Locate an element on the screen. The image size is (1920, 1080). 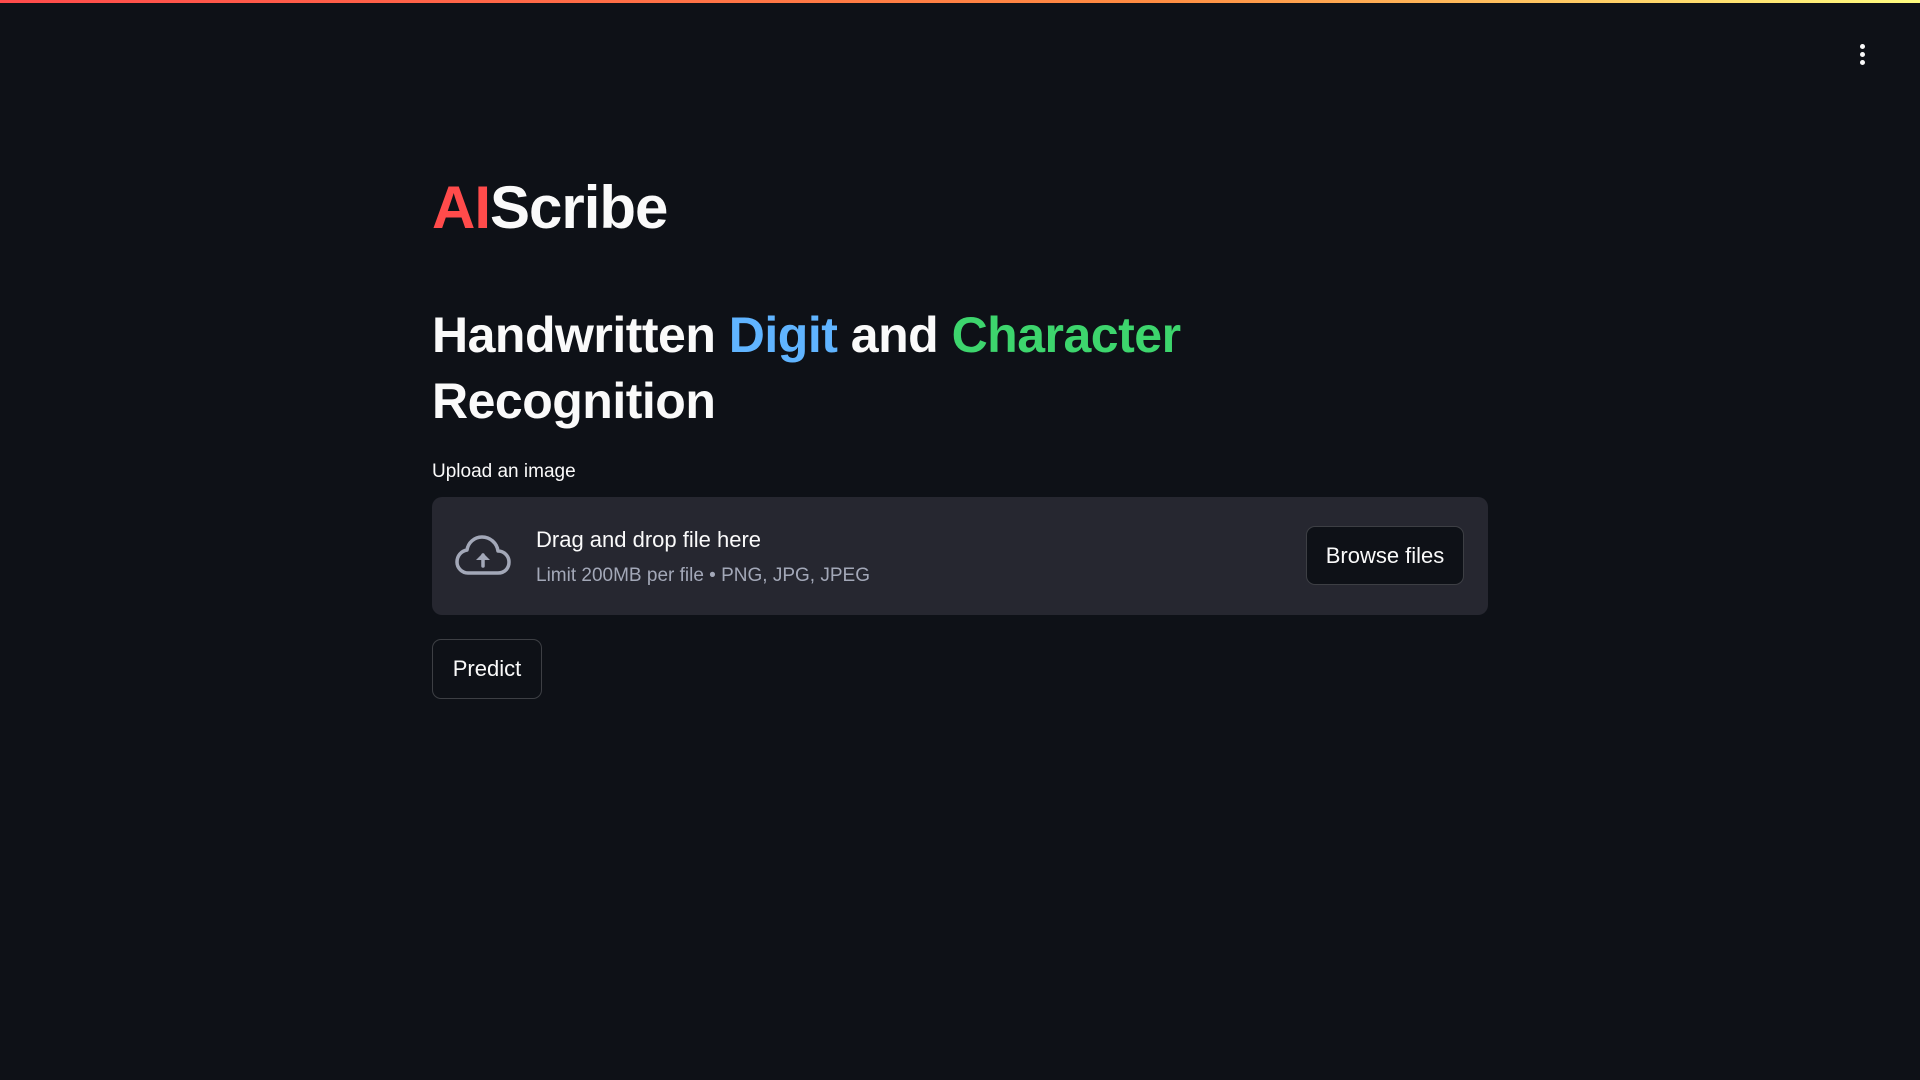
subtitle-character: Character is located at coordinates (1066, 335).